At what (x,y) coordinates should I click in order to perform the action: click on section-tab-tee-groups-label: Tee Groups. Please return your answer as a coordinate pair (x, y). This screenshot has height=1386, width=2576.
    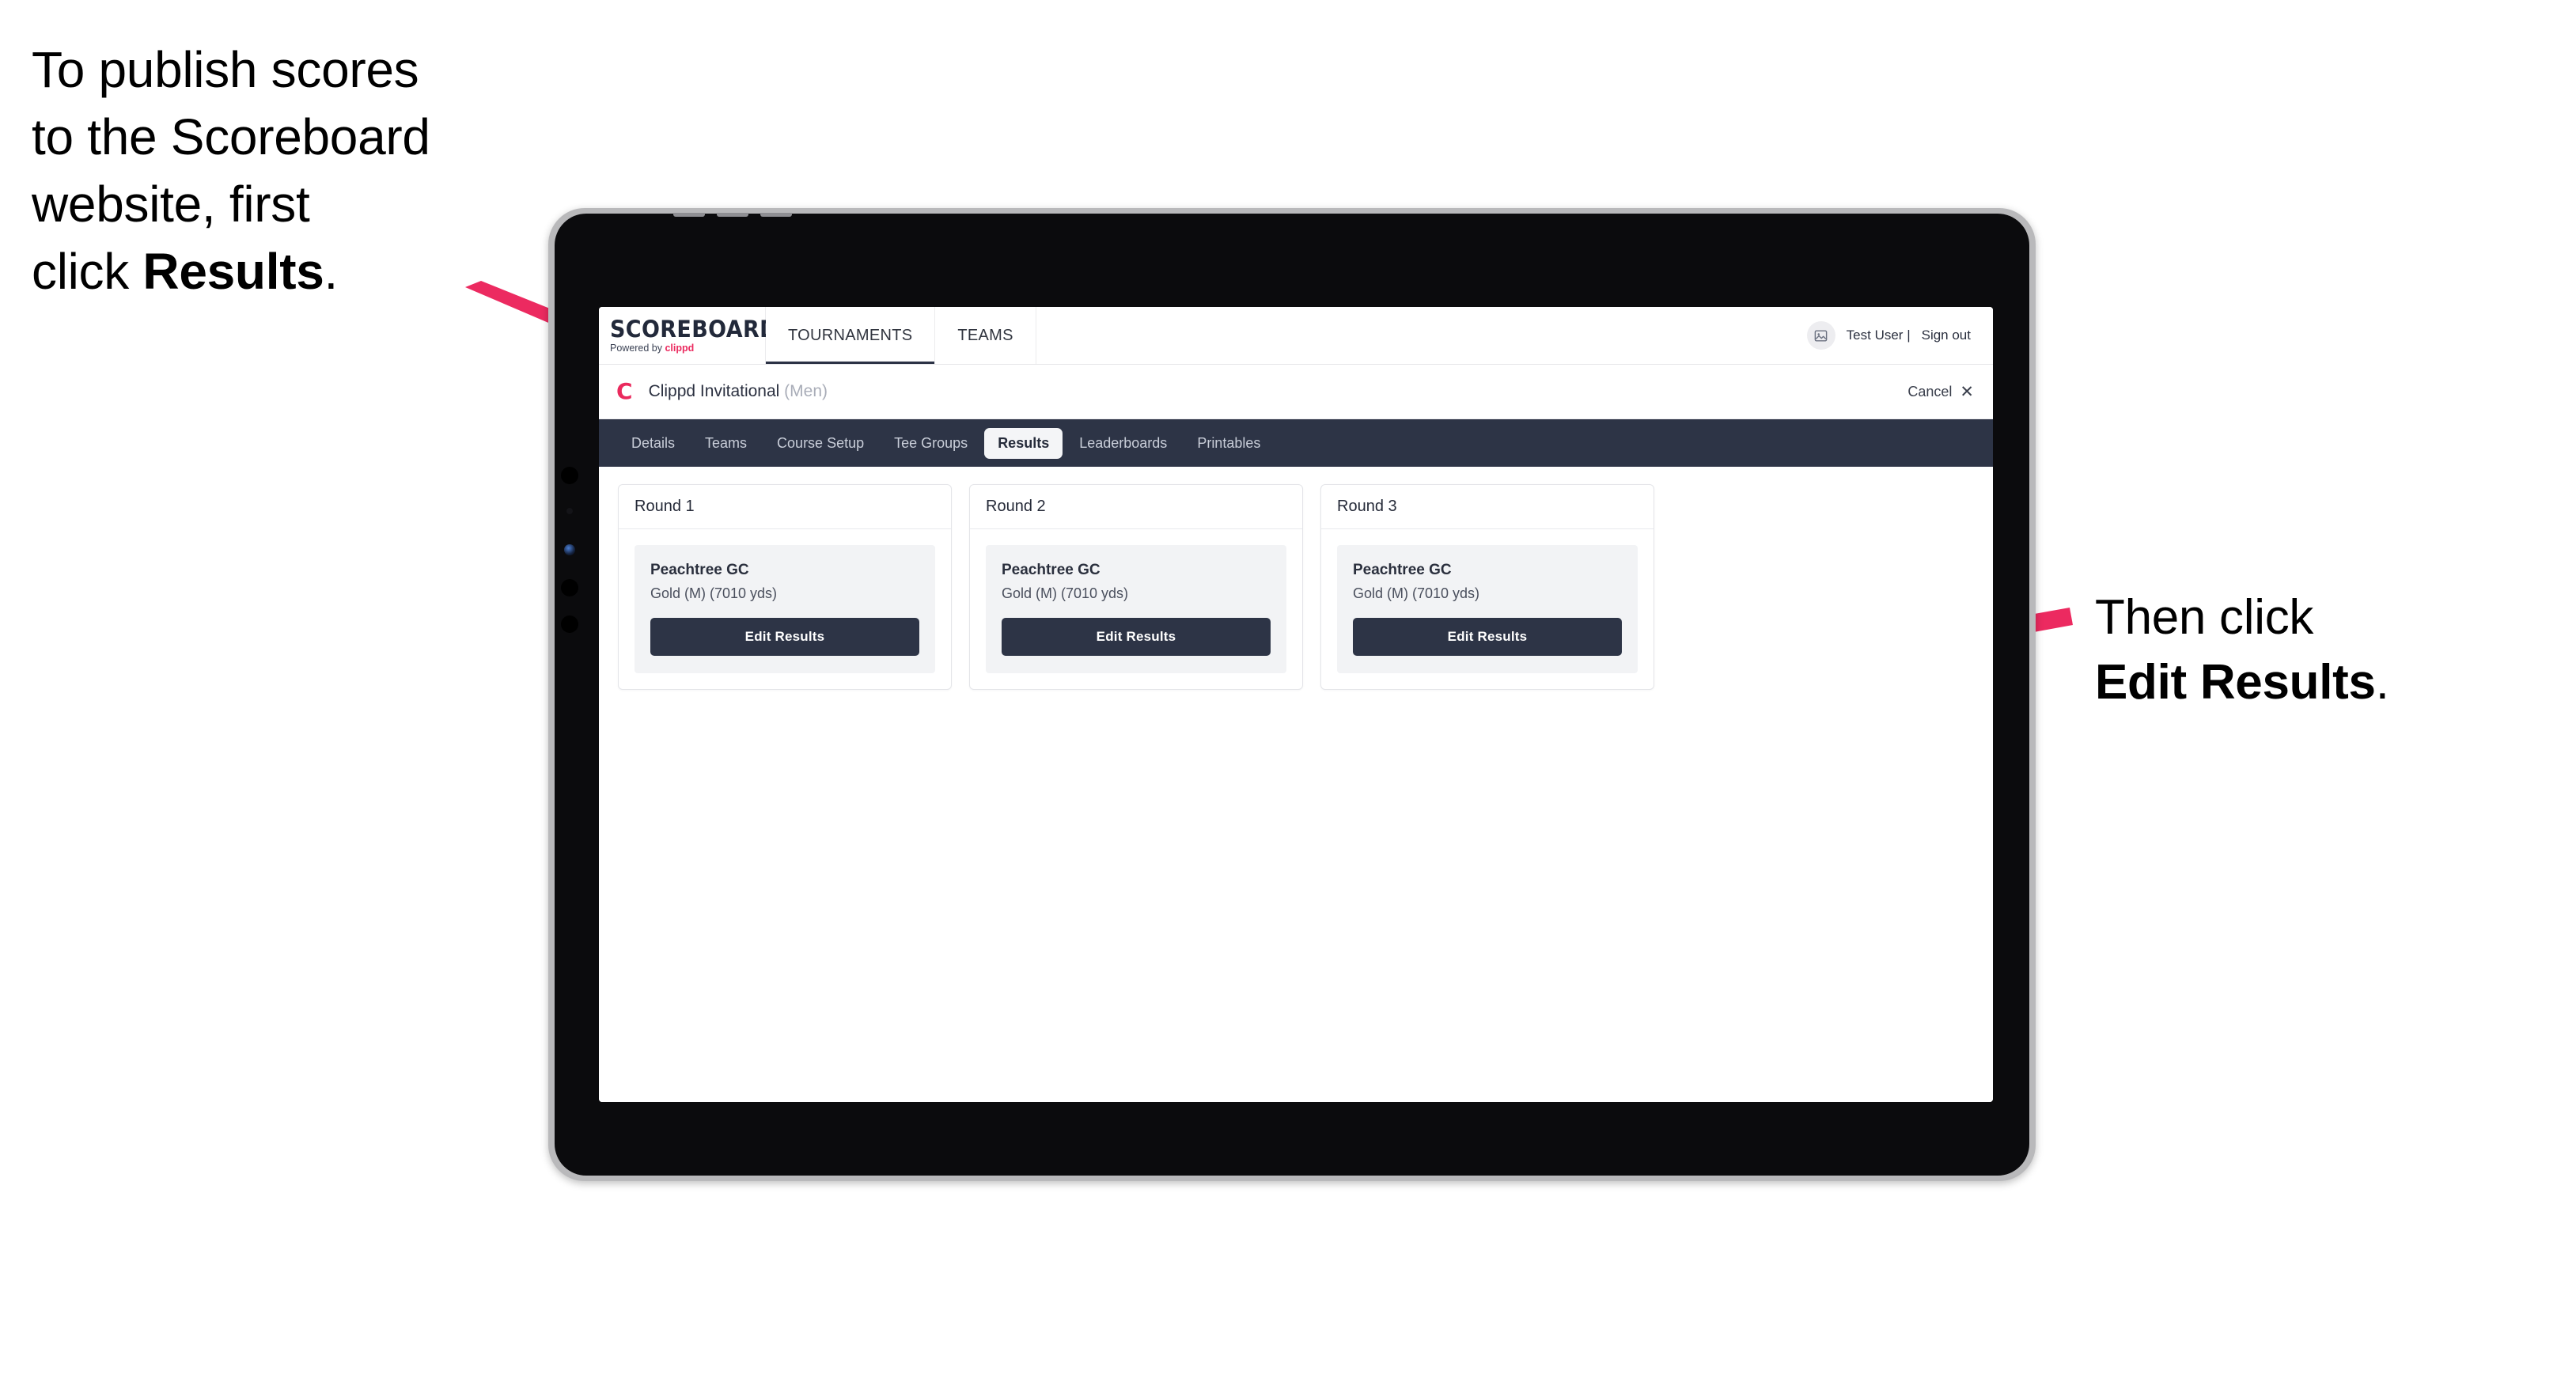
    Looking at the image, I should click on (931, 443).